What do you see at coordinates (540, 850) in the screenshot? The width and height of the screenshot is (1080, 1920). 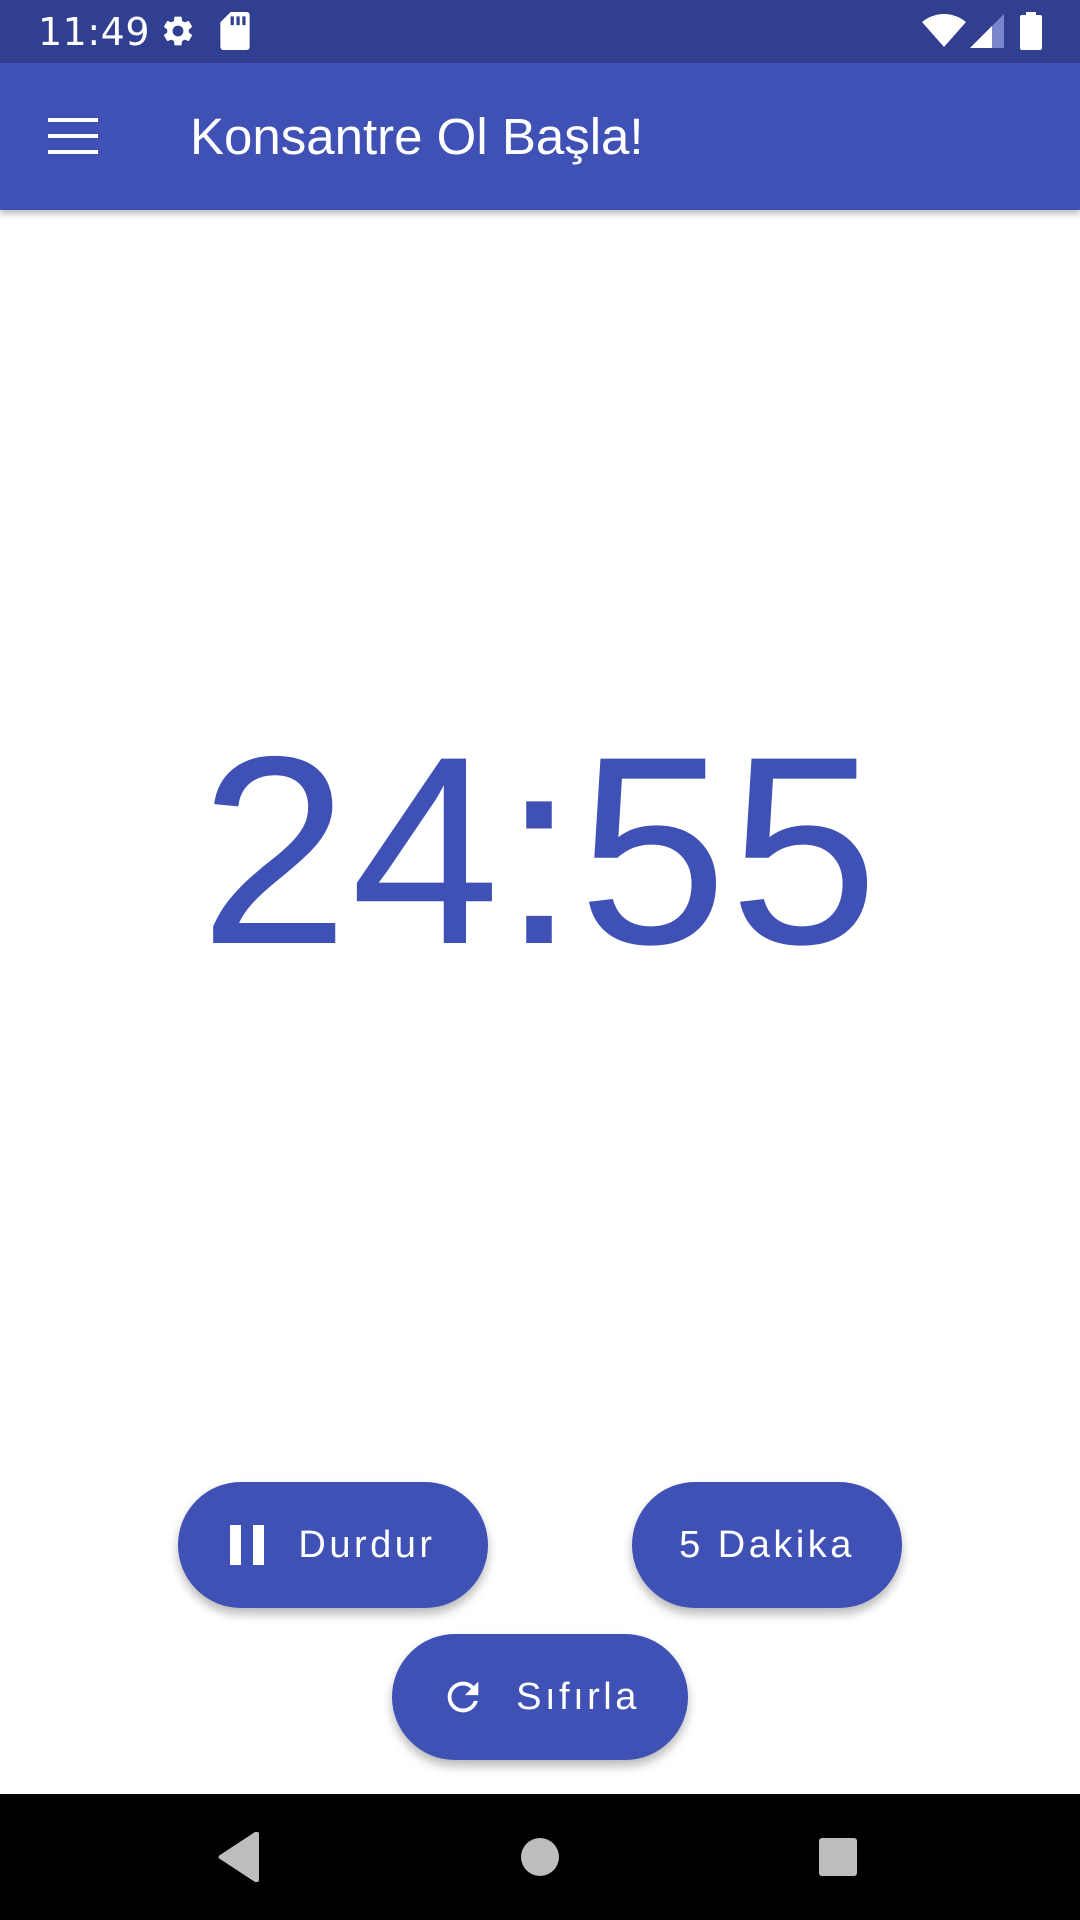 I see `timer-display: 24:55` at bounding box center [540, 850].